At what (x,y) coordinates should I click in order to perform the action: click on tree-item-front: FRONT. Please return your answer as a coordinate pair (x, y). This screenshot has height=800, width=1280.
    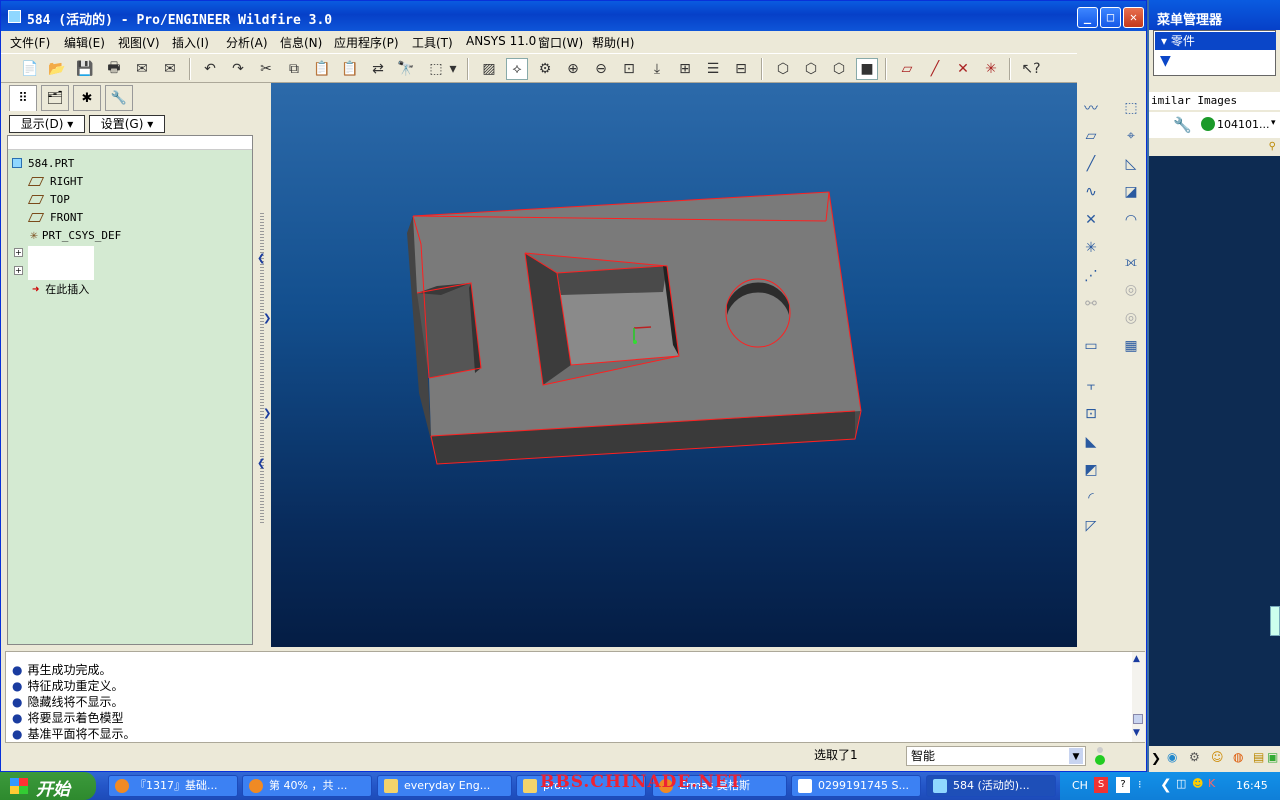
    Looking at the image, I should click on (55, 217).